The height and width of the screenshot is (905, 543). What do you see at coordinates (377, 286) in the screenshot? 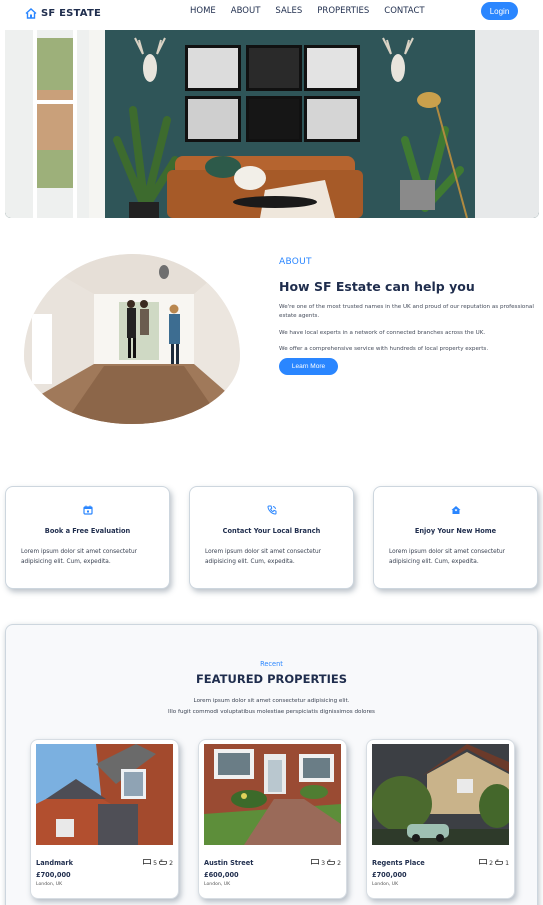
I see `about-title: How SF Estate can help you` at bounding box center [377, 286].